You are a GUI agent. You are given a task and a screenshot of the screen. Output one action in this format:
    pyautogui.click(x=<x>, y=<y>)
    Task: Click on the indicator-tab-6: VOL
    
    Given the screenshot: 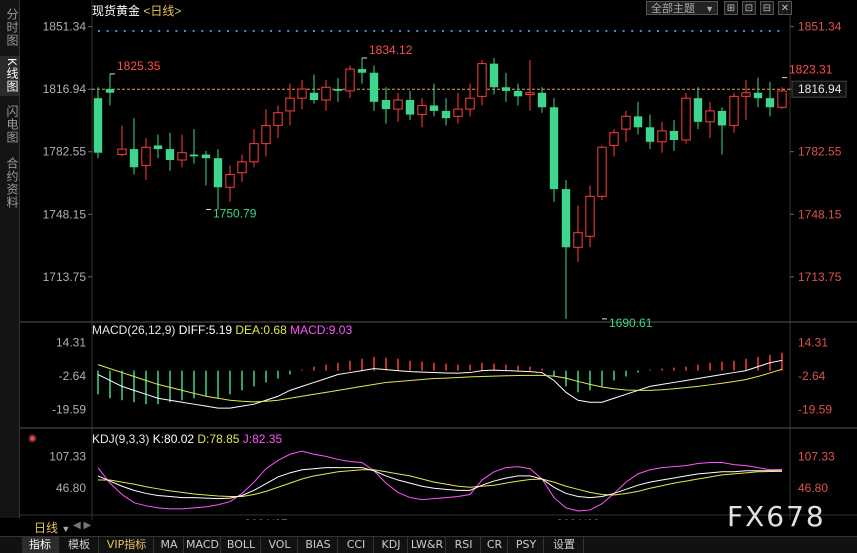 What is the action you would take?
    pyautogui.click(x=280, y=545)
    